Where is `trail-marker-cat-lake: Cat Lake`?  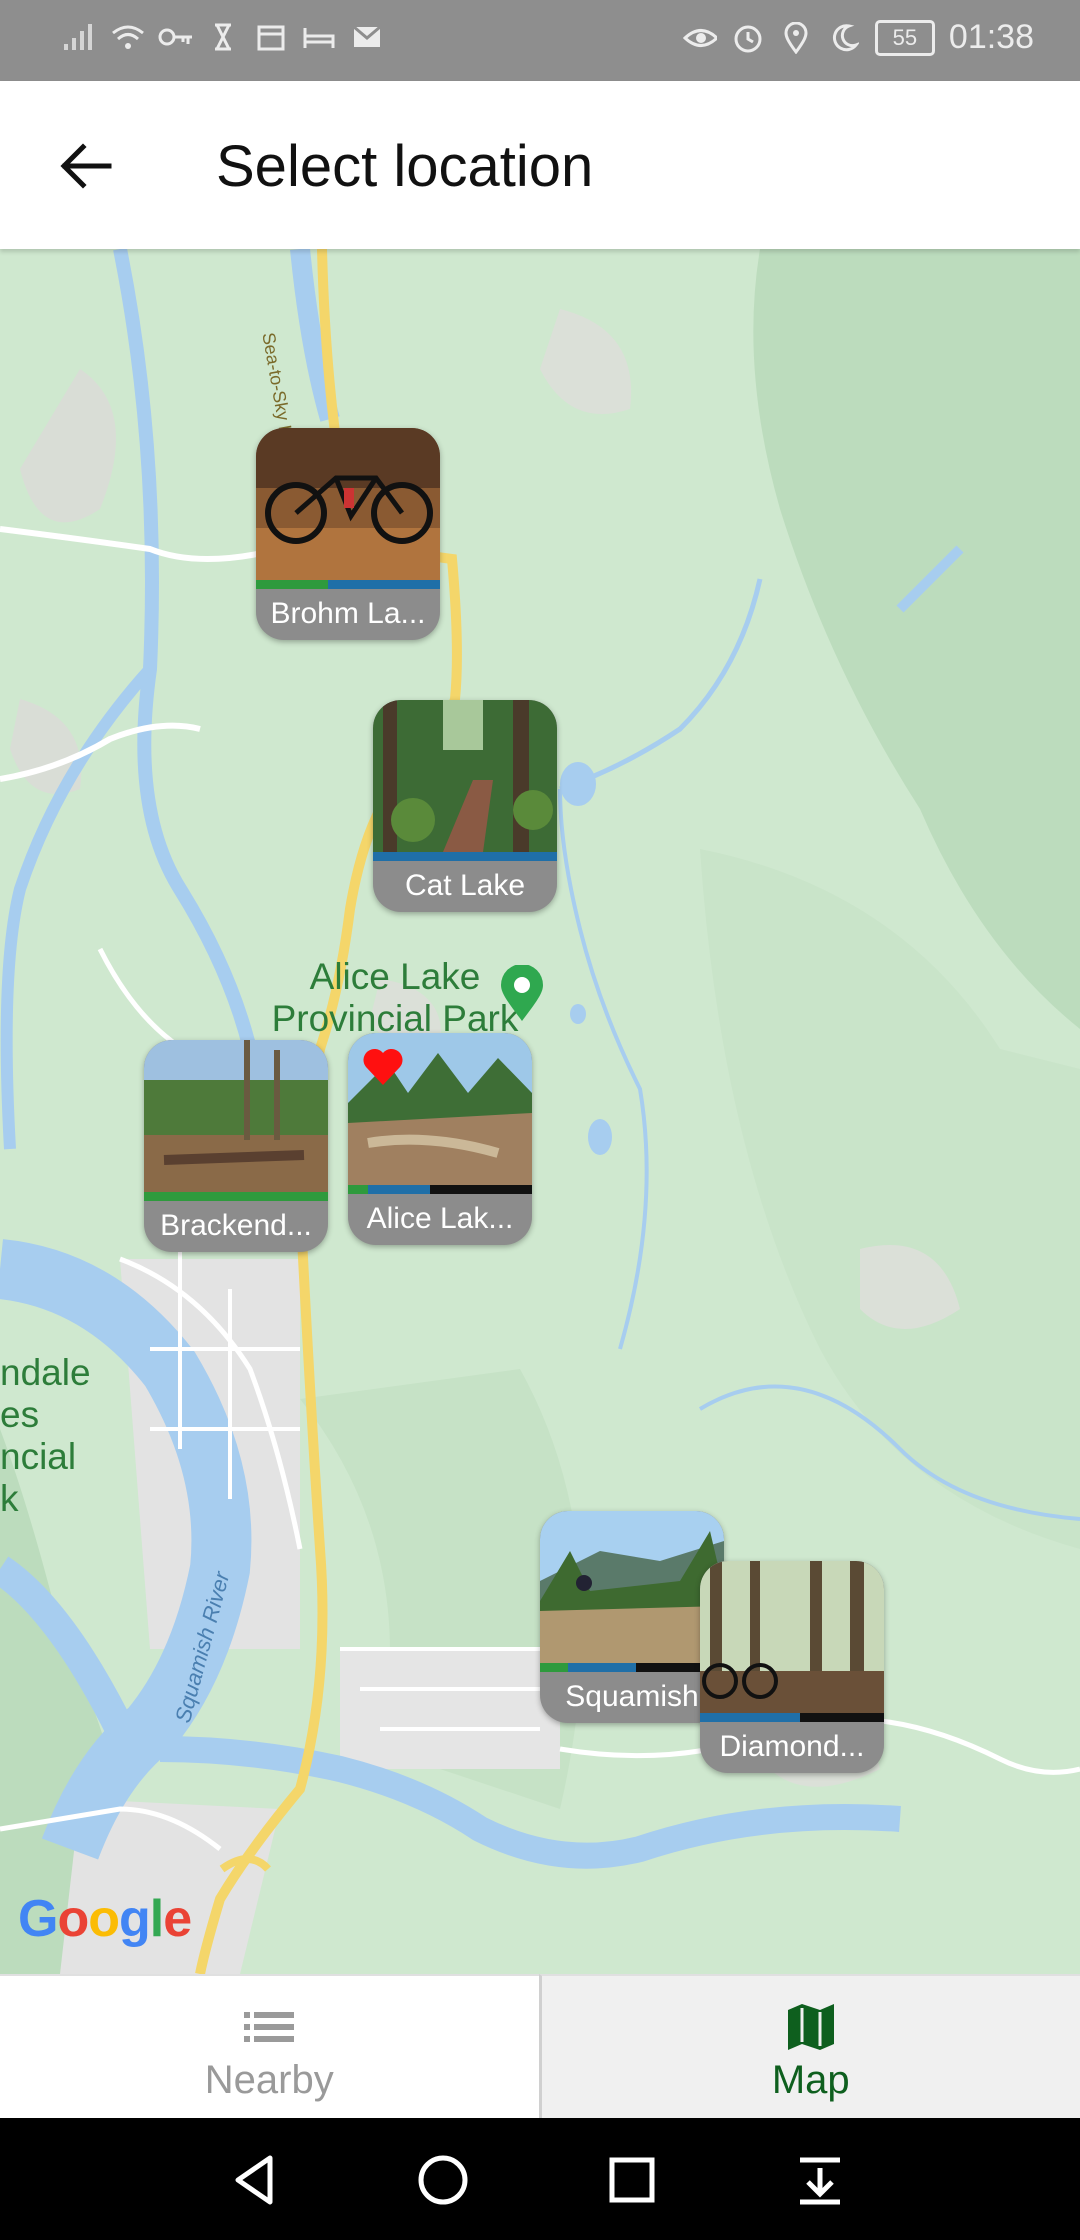 trail-marker-cat-lake: Cat Lake is located at coordinates (465, 806).